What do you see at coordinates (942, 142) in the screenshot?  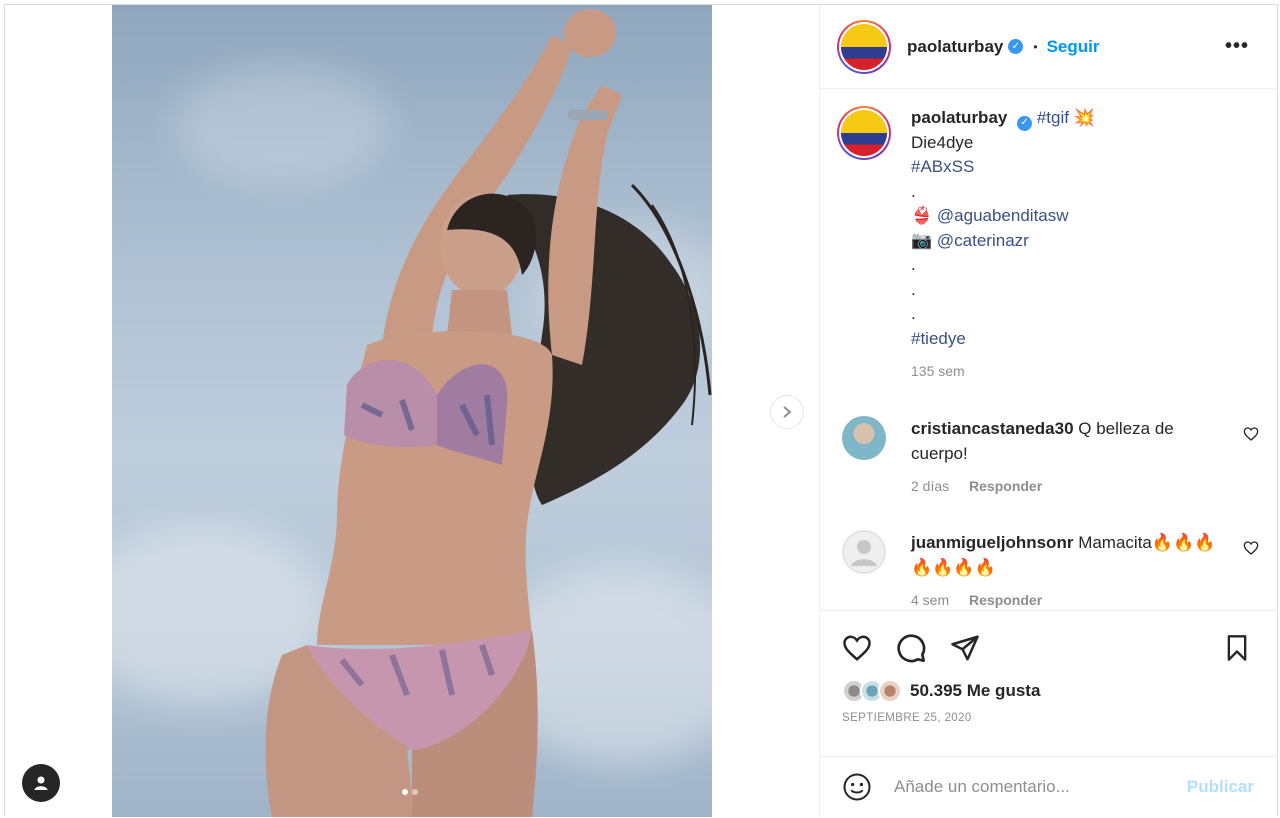 I see `caption-line: Die4dye` at bounding box center [942, 142].